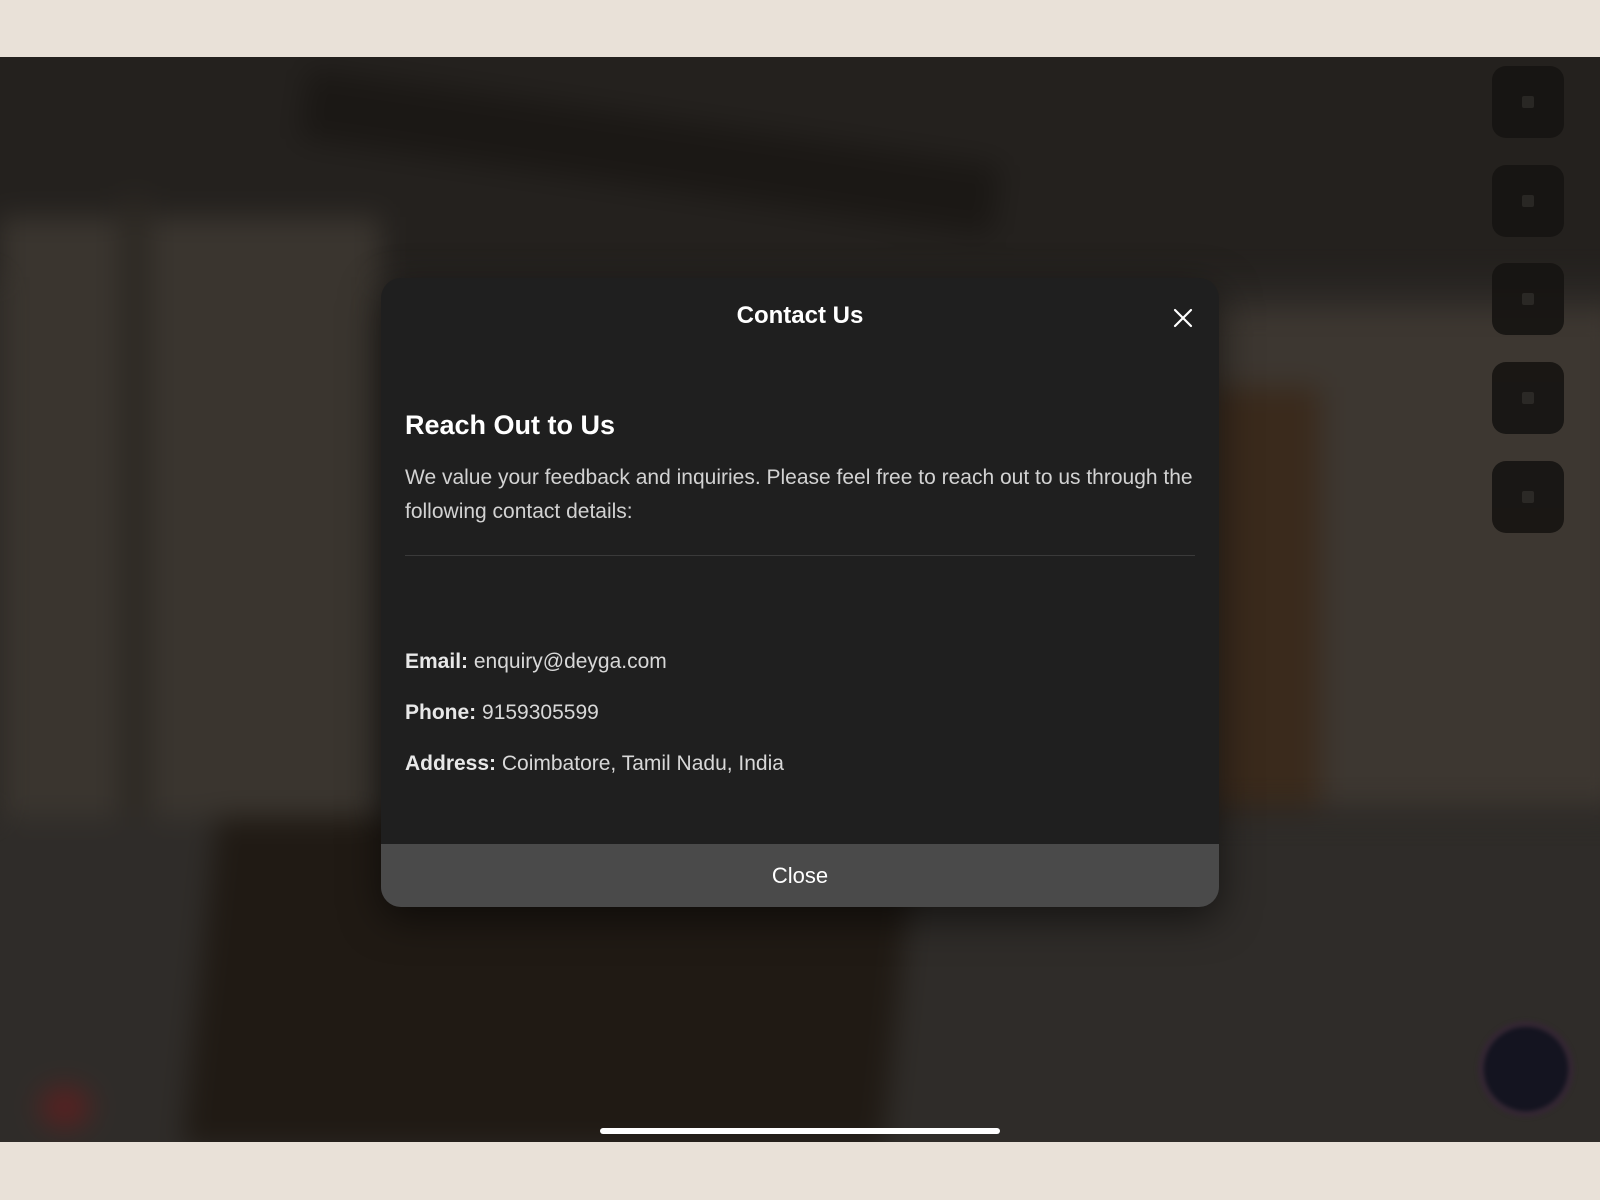  I want to click on address-label: Address:, so click(451, 763).